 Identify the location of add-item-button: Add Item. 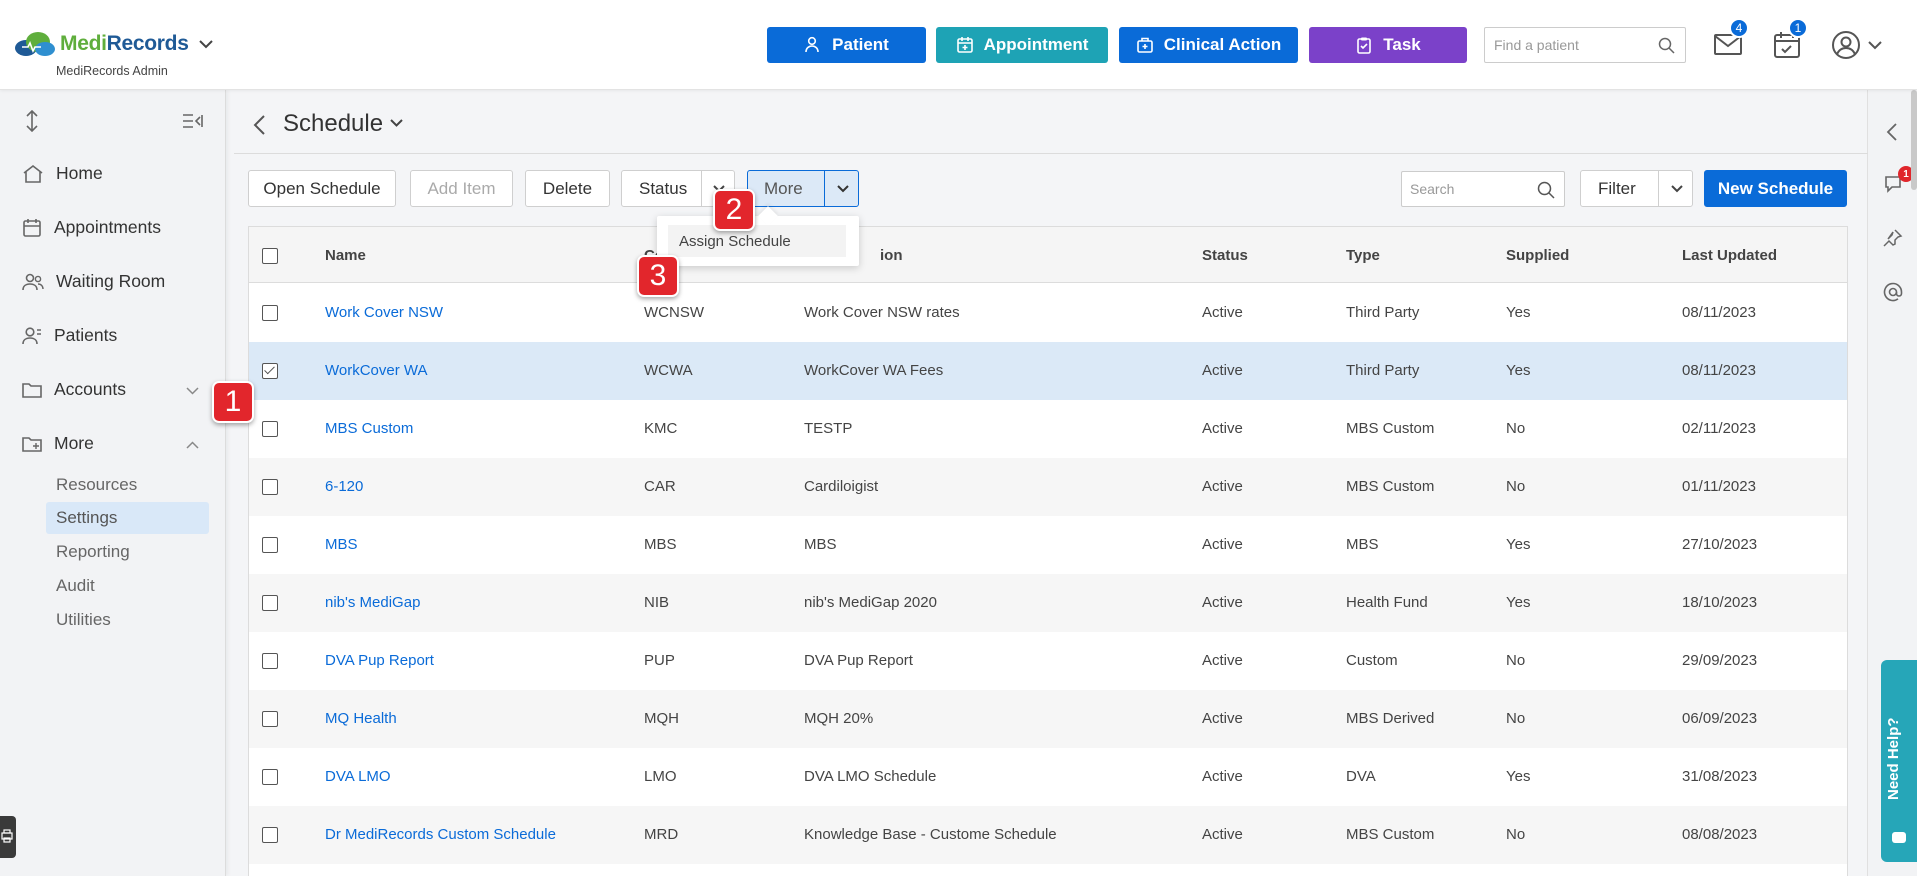
(461, 188).